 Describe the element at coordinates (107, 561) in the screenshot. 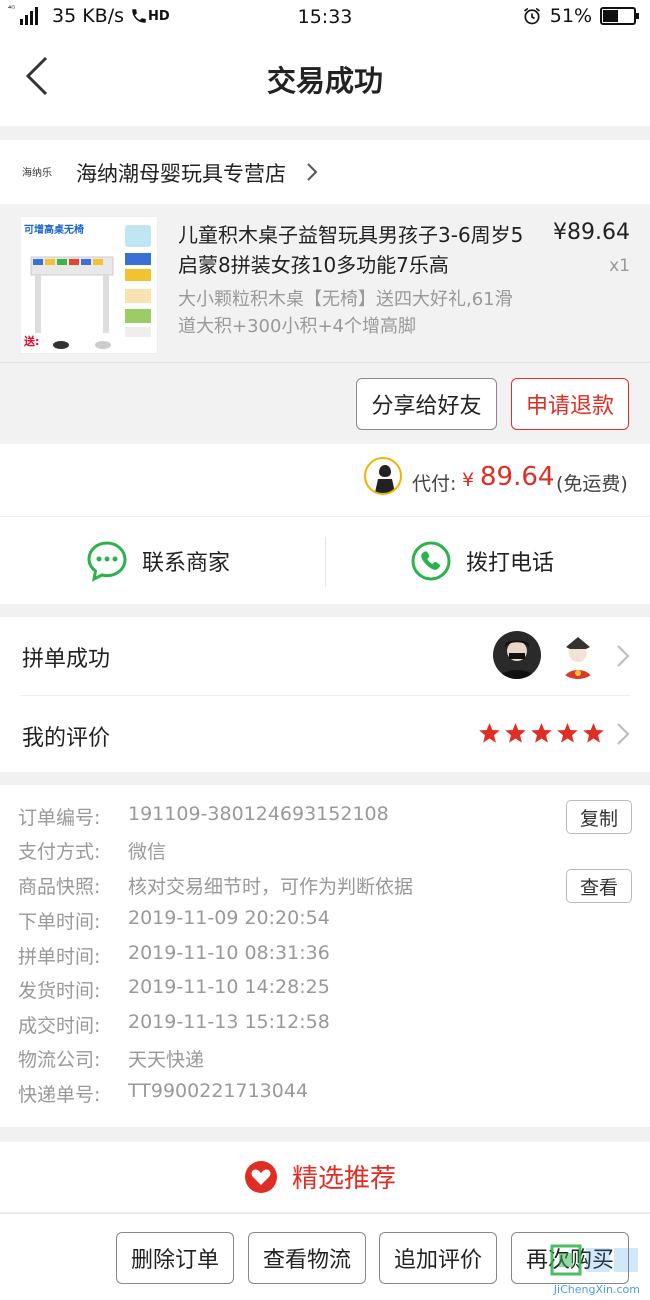

I see `chat-bubble-icon` at that location.